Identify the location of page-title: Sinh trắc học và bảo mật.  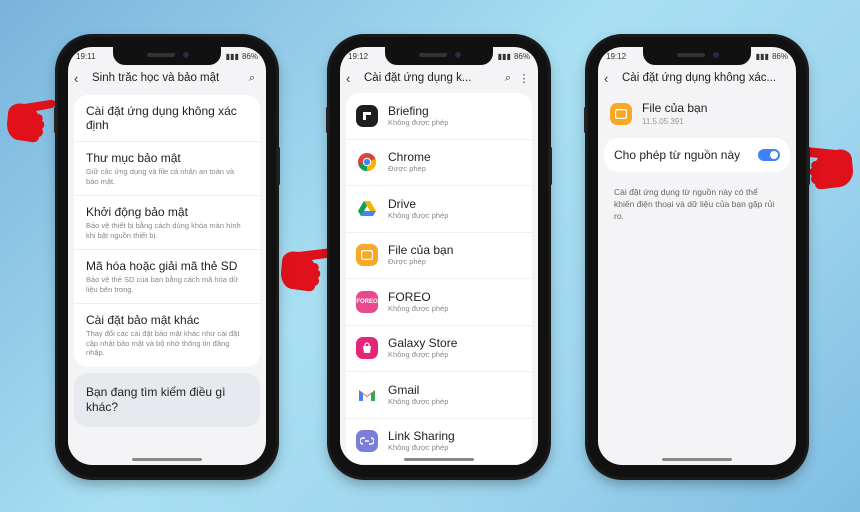
(156, 78).